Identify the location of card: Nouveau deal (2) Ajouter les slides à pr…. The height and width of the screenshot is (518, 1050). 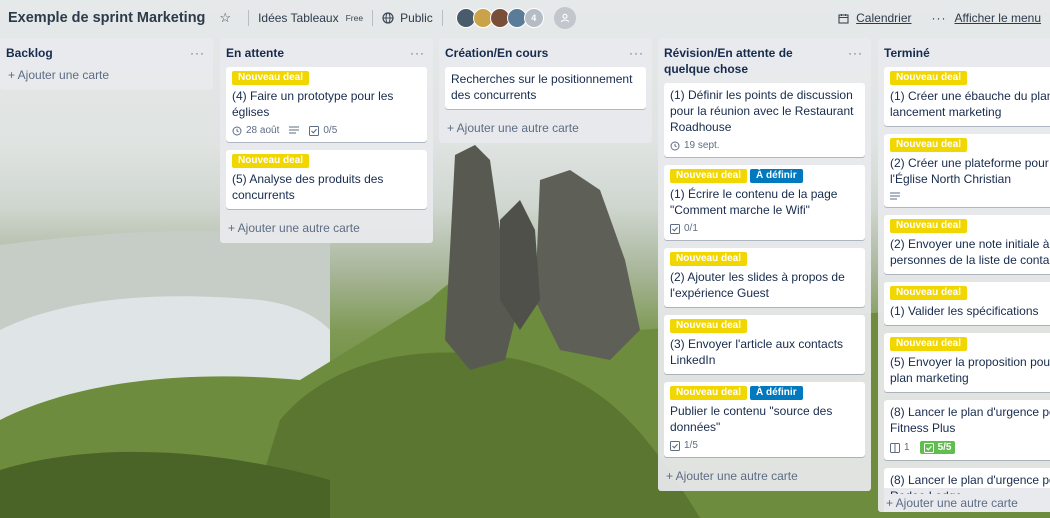
(764, 277).